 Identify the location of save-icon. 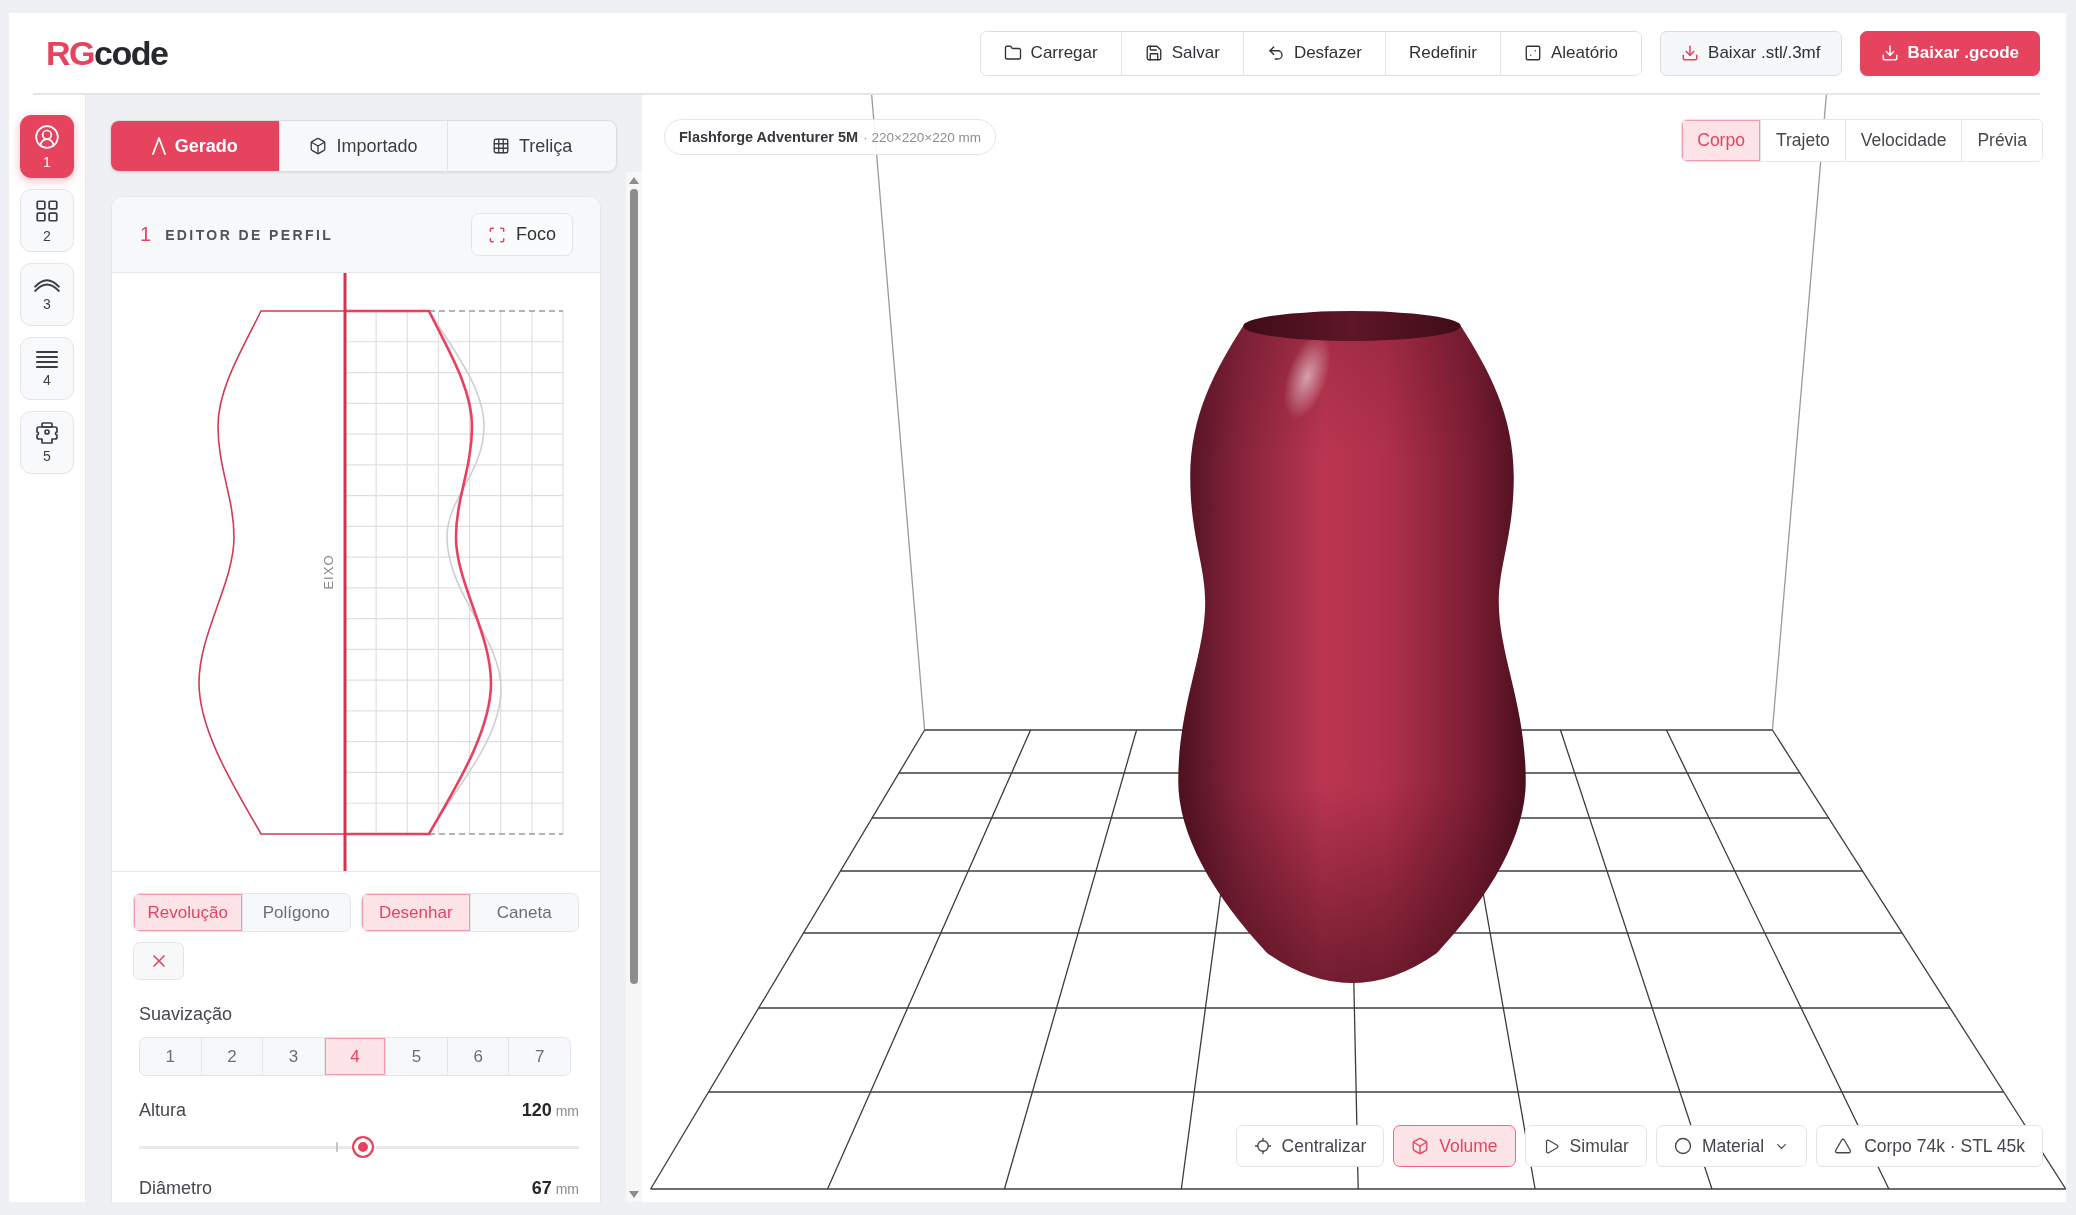
(1153, 53).